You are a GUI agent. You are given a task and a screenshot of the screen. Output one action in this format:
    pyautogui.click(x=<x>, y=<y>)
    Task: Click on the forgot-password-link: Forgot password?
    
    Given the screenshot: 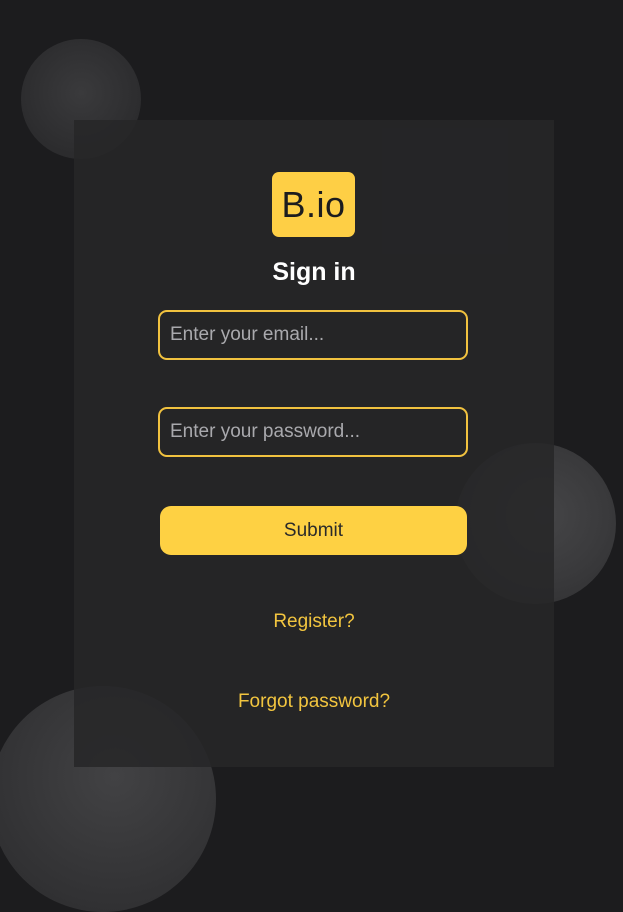 What is the action you would take?
    pyautogui.click(x=314, y=702)
    